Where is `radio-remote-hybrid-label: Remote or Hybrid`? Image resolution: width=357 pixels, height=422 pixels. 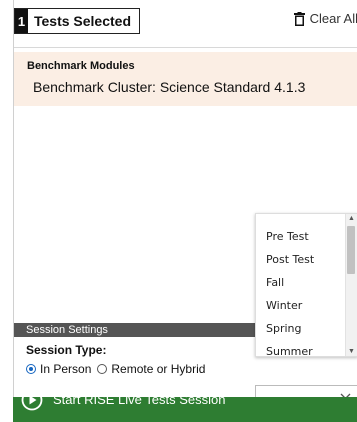
radio-remote-hybrid-label: Remote or Hybrid is located at coordinates (158, 369).